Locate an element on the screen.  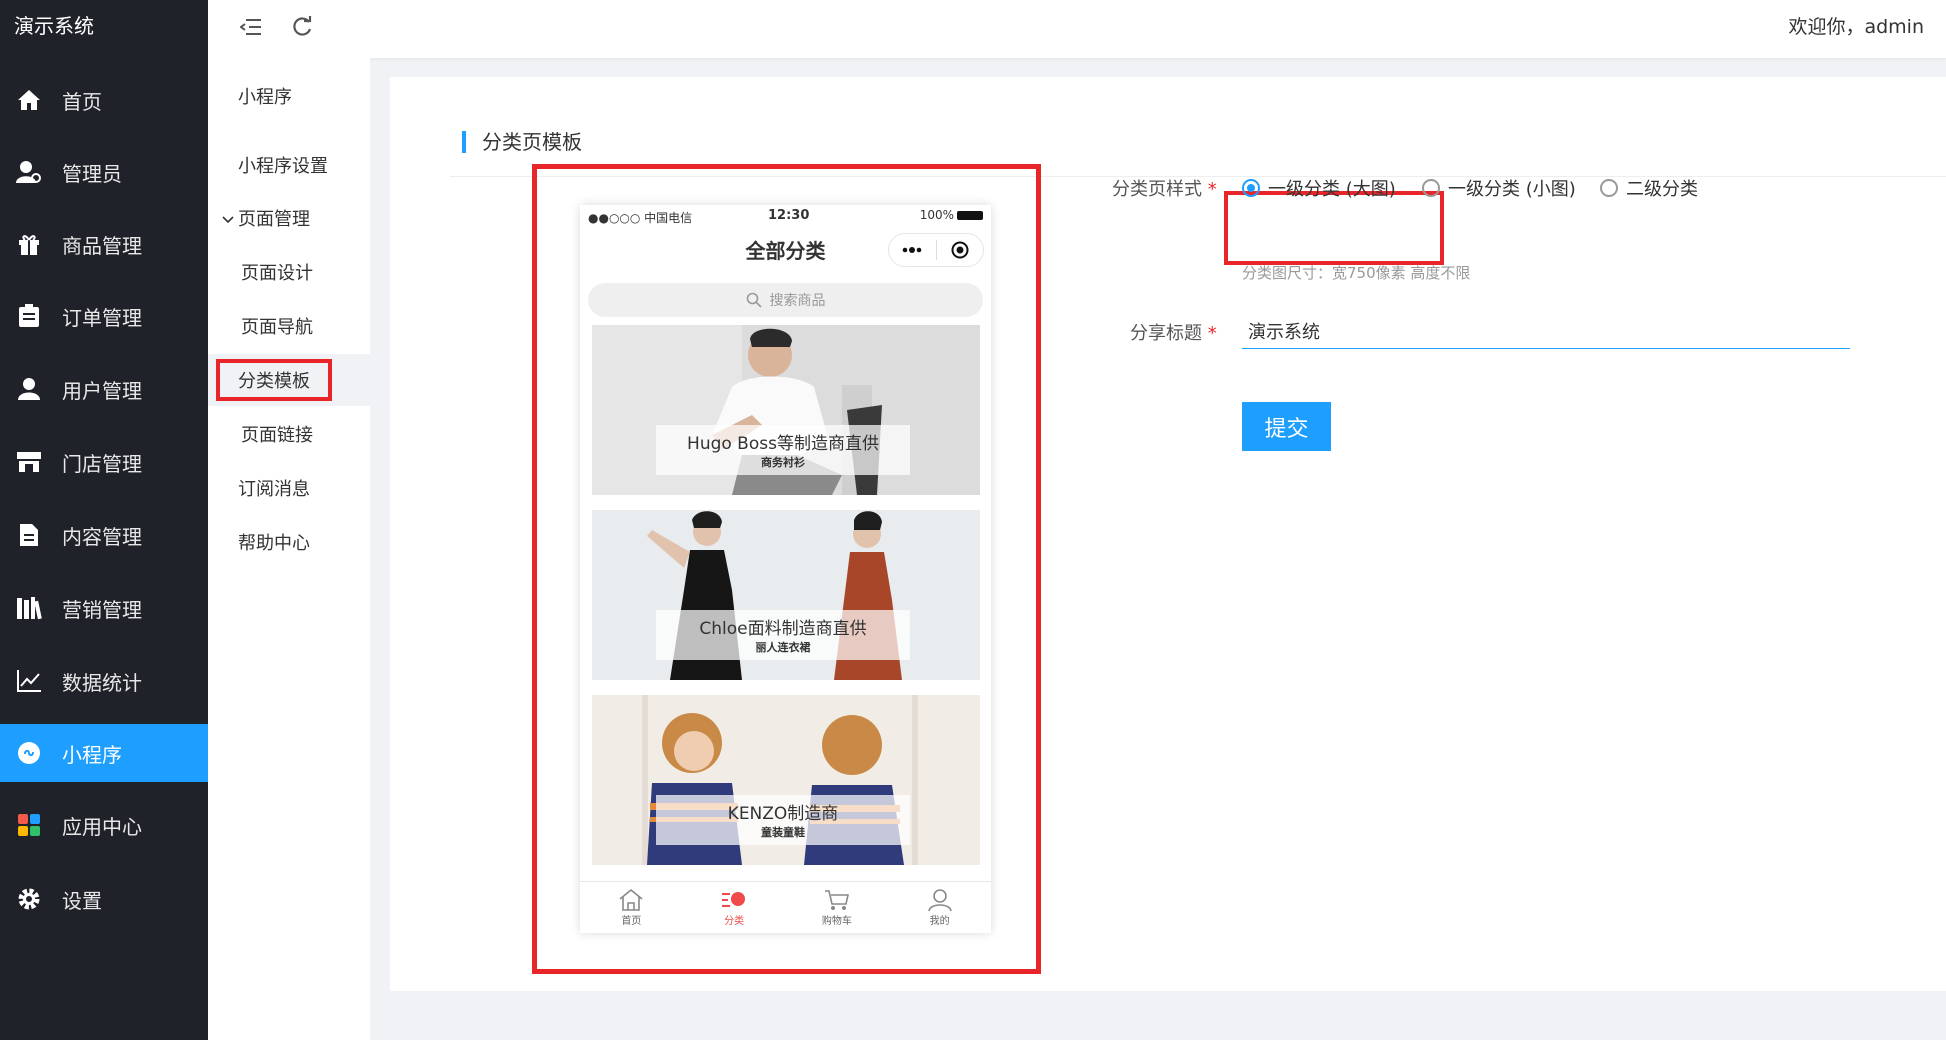
phone-tab-mine: 我的 is located at coordinates (939, 907).